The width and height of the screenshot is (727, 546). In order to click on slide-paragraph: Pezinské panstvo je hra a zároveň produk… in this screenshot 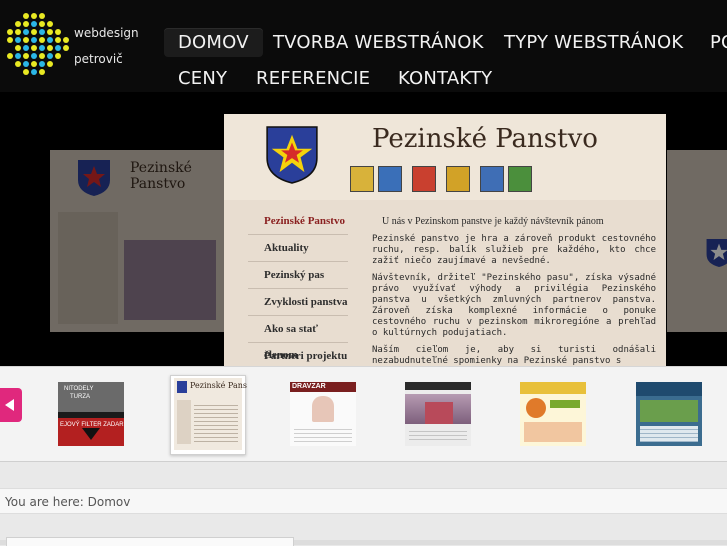, I will do `click(514, 250)`.